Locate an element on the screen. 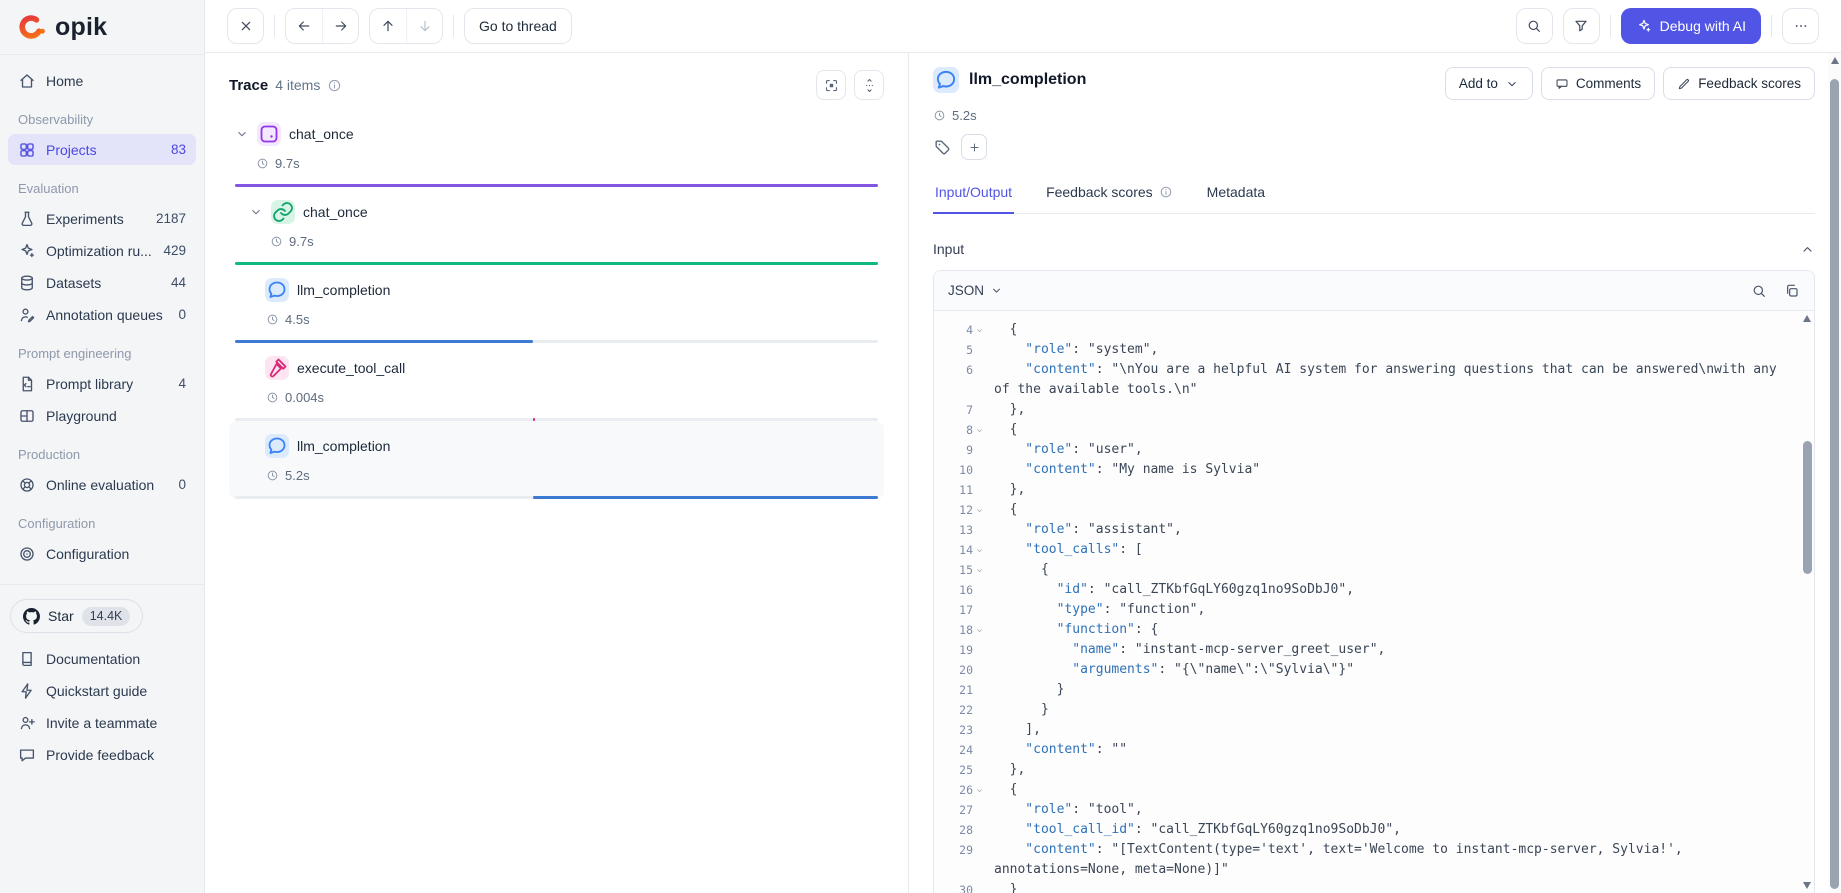  sidebar-item-home: Home is located at coordinates (102, 80).